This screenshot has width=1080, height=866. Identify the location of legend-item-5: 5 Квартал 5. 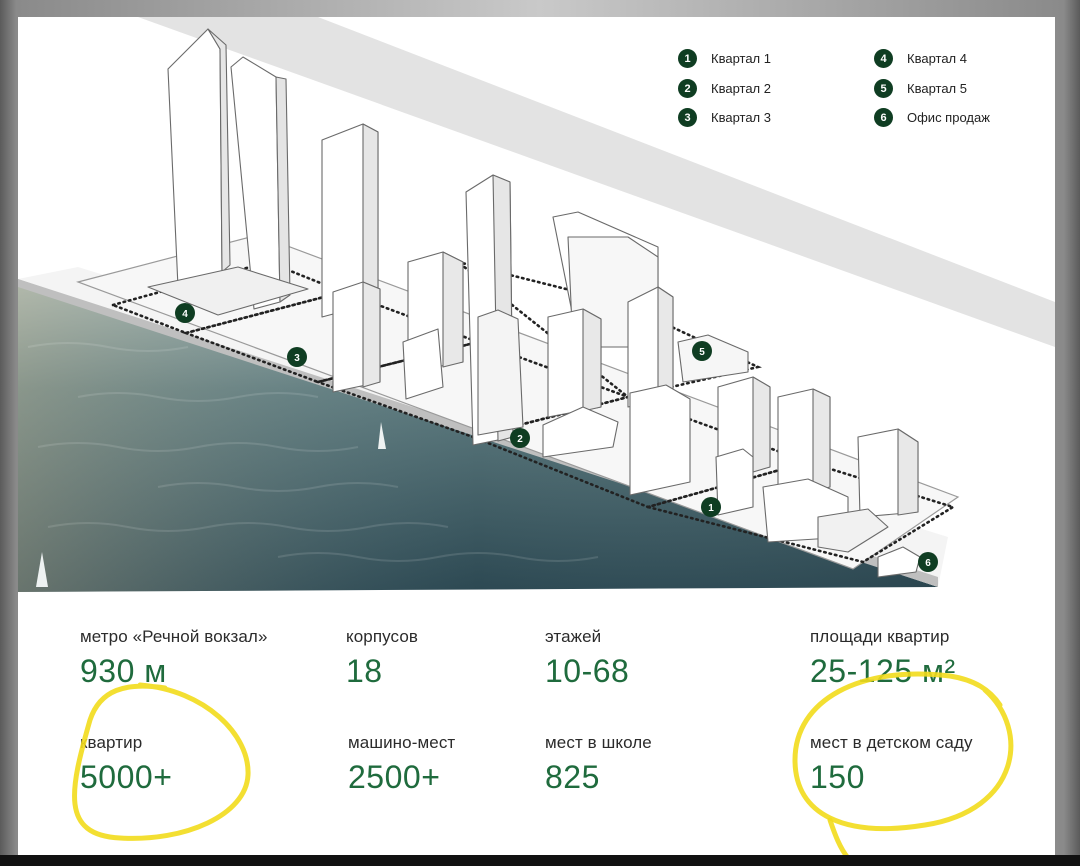
(920, 88).